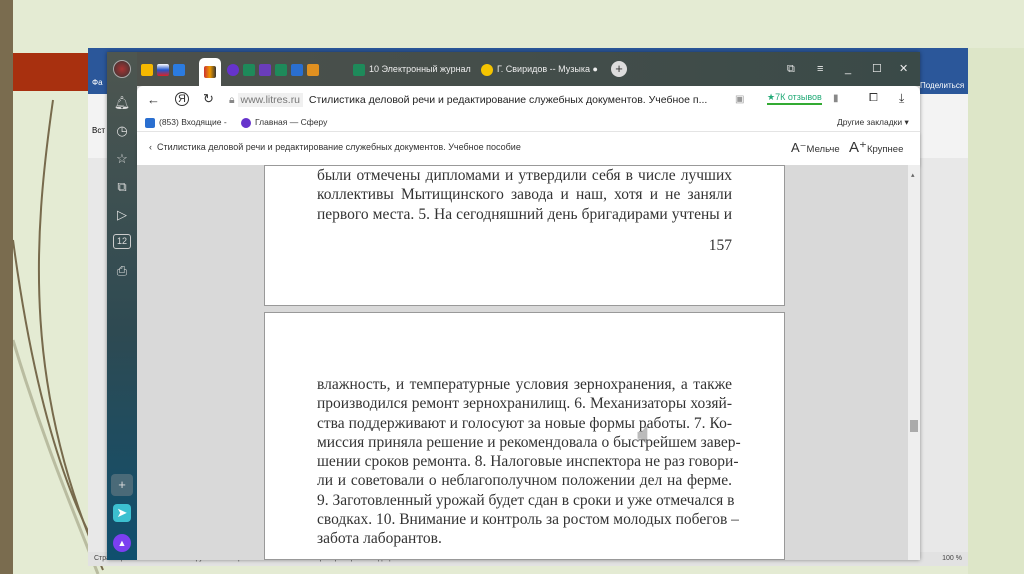 This screenshot has width=1024, height=574. Describe the element at coordinates (122, 241) in the screenshot. I see `calendar-icon: 12` at that location.